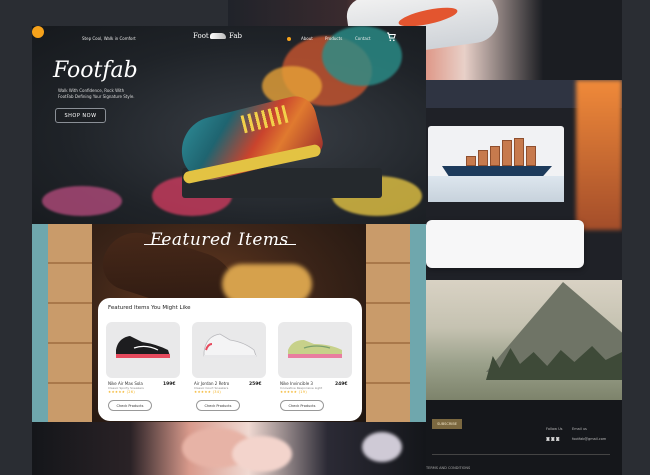 This screenshot has width=650, height=475. What do you see at coordinates (143, 347) in the screenshot?
I see `sneaker-black-image` at bounding box center [143, 347].